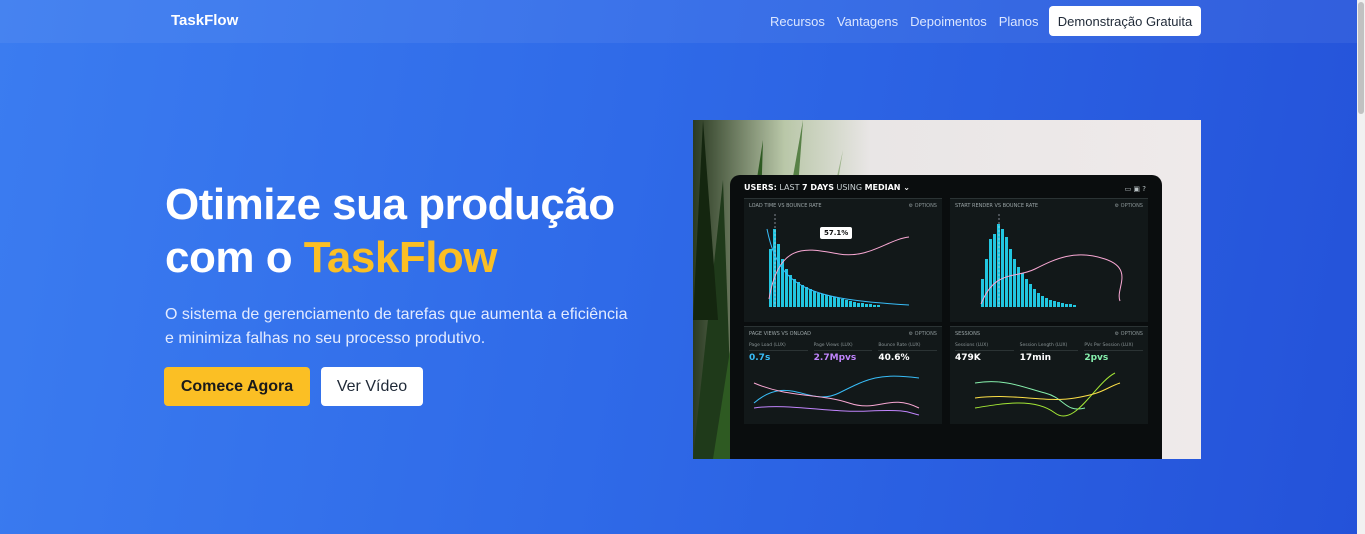 This screenshot has width=1365, height=534. Describe the element at coordinates (838, 260) in the screenshot. I see `load-time-chart` at that location.